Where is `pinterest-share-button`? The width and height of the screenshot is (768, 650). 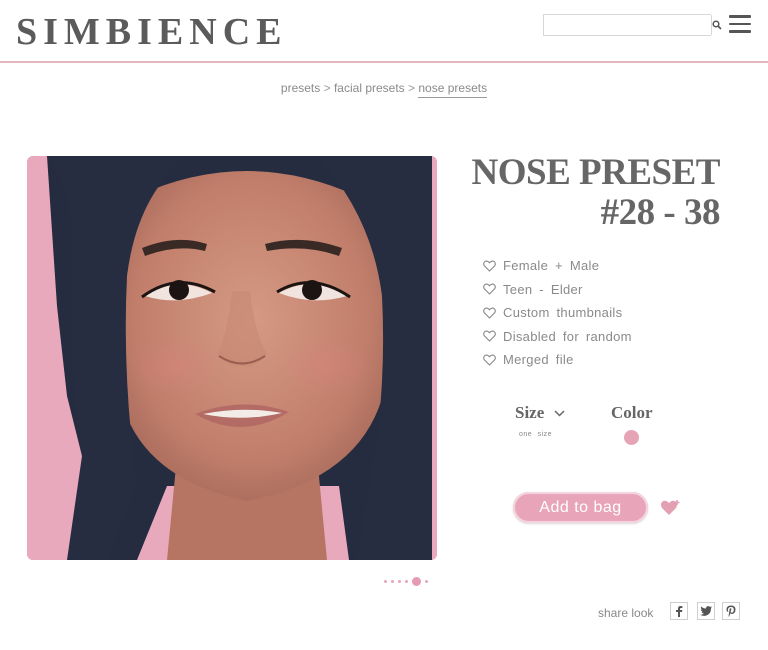 pinterest-share-button is located at coordinates (731, 611).